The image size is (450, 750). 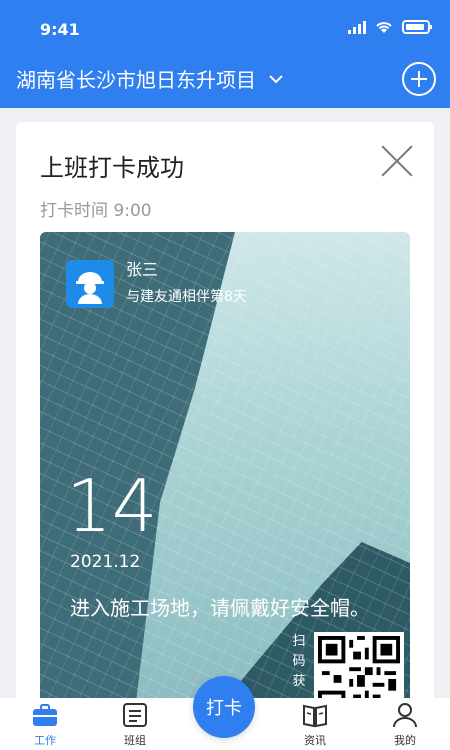 I want to click on tab-work-label: 工作, so click(x=45, y=740).